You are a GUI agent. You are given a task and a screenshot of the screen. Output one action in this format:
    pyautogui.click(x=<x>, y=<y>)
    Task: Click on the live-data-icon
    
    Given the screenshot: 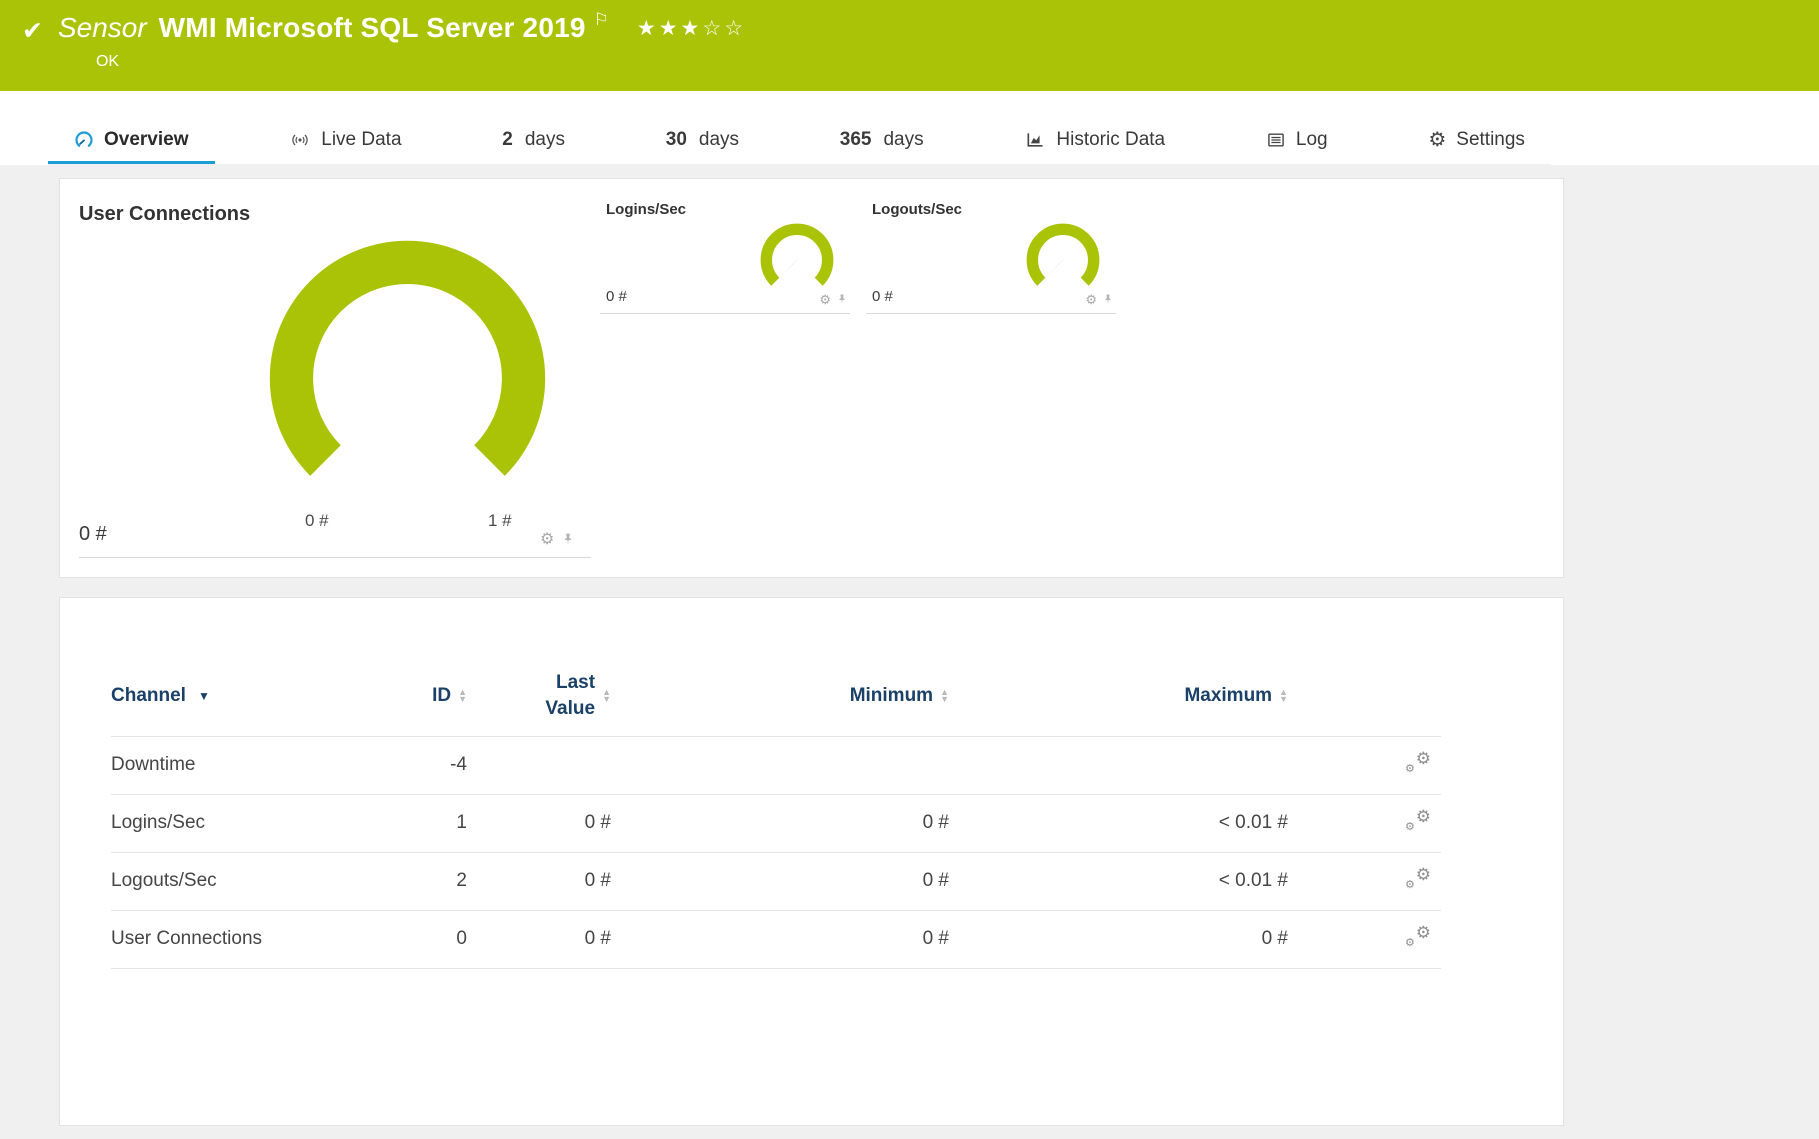 What is the action you would take?
    pyautogui.click(x=300, y=139)
    